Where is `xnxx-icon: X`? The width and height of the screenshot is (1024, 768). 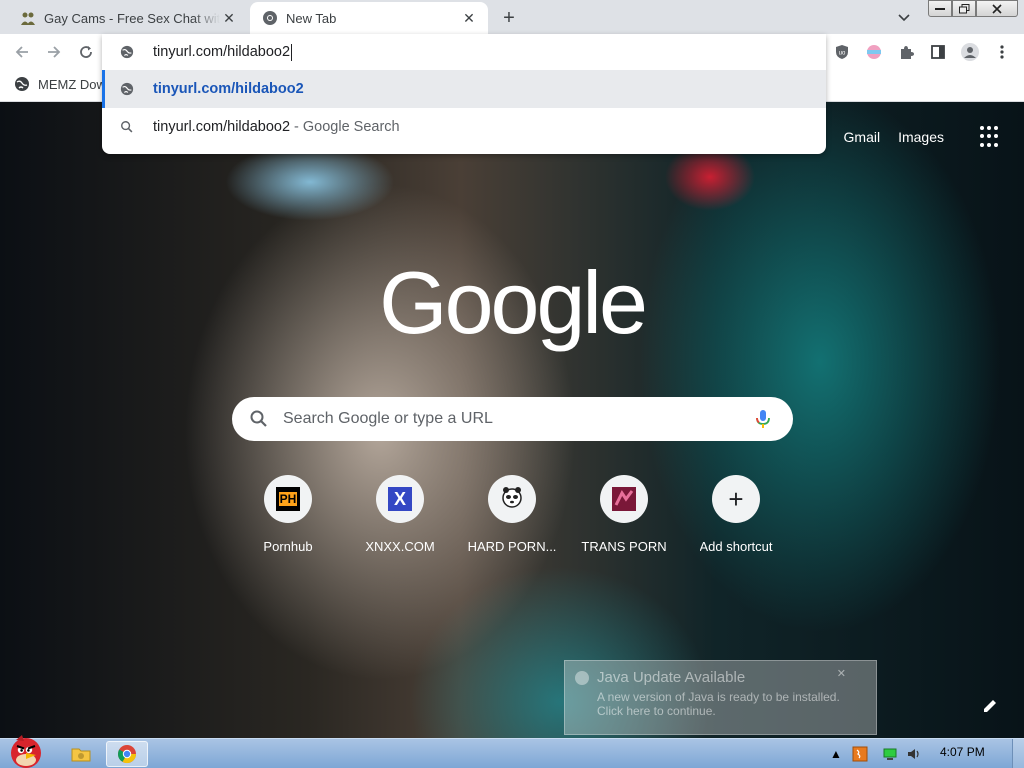
xnxx-icon: X is located at coordinates (400, 499).